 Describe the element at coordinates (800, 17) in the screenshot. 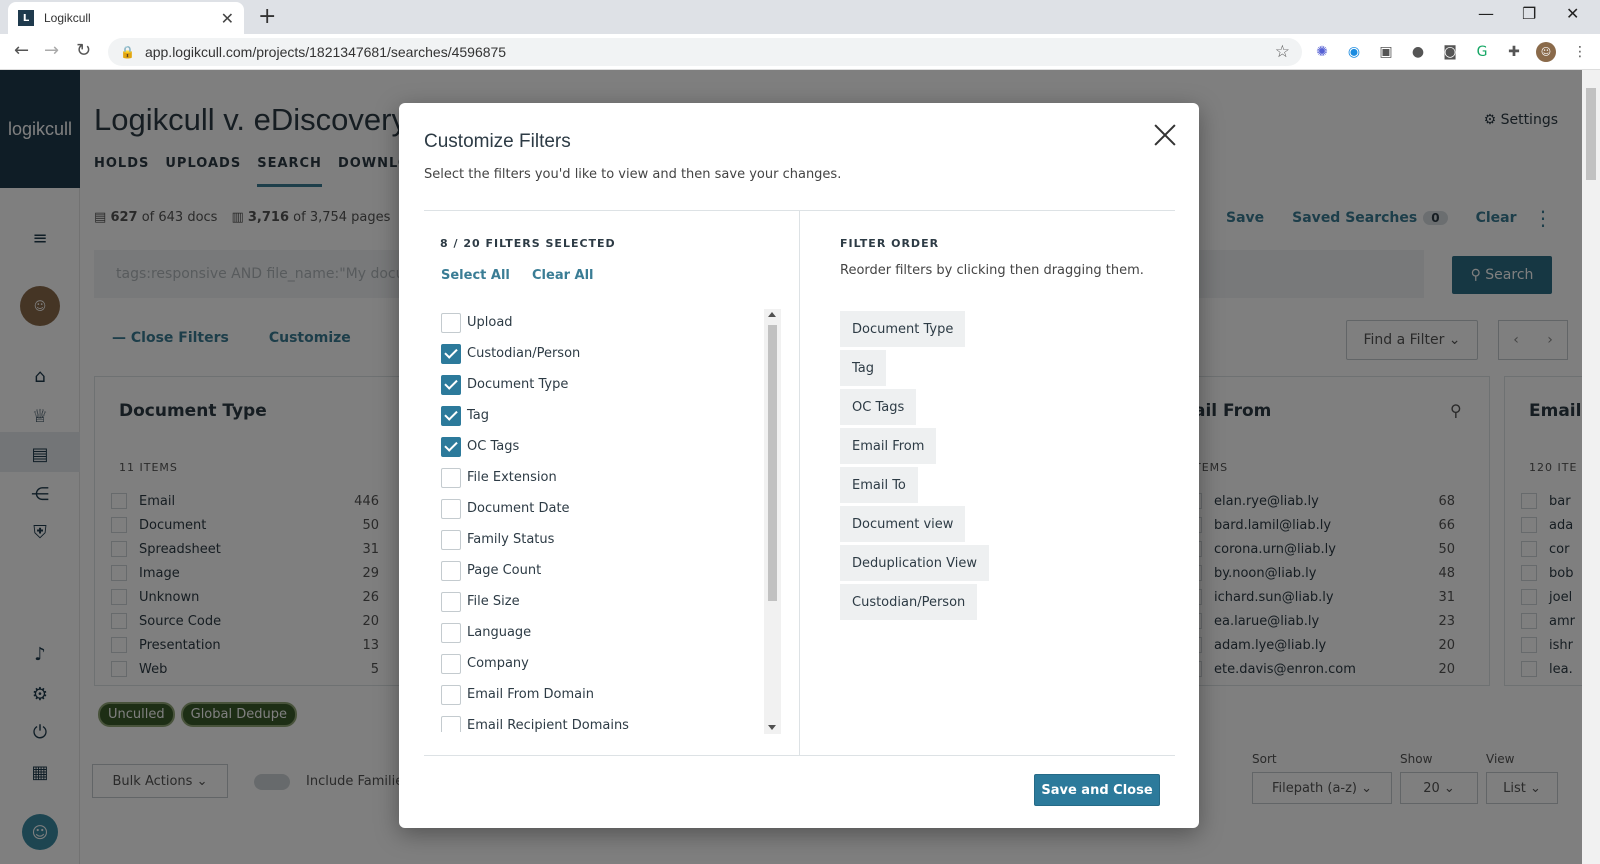

I see `browser-tab-bar: L Logikcull ✕ + — ❐ ✕` at that location.